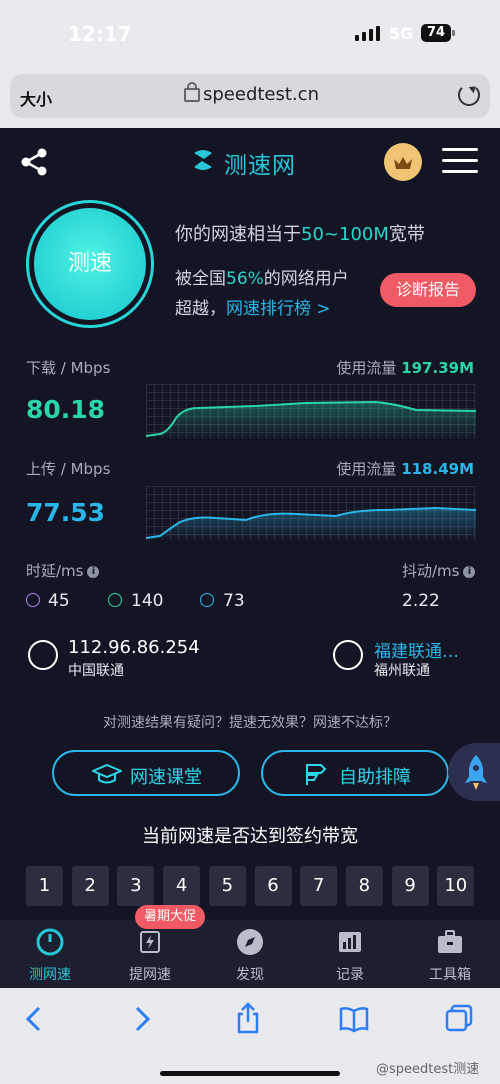 Image resolution: width=500 pixels, height=1084 pixels. What do you see at coordinates (262, 279) in the screenshot?
I see `beat-text: 被全国56%的网络用户` at bounding box center [262, 279].